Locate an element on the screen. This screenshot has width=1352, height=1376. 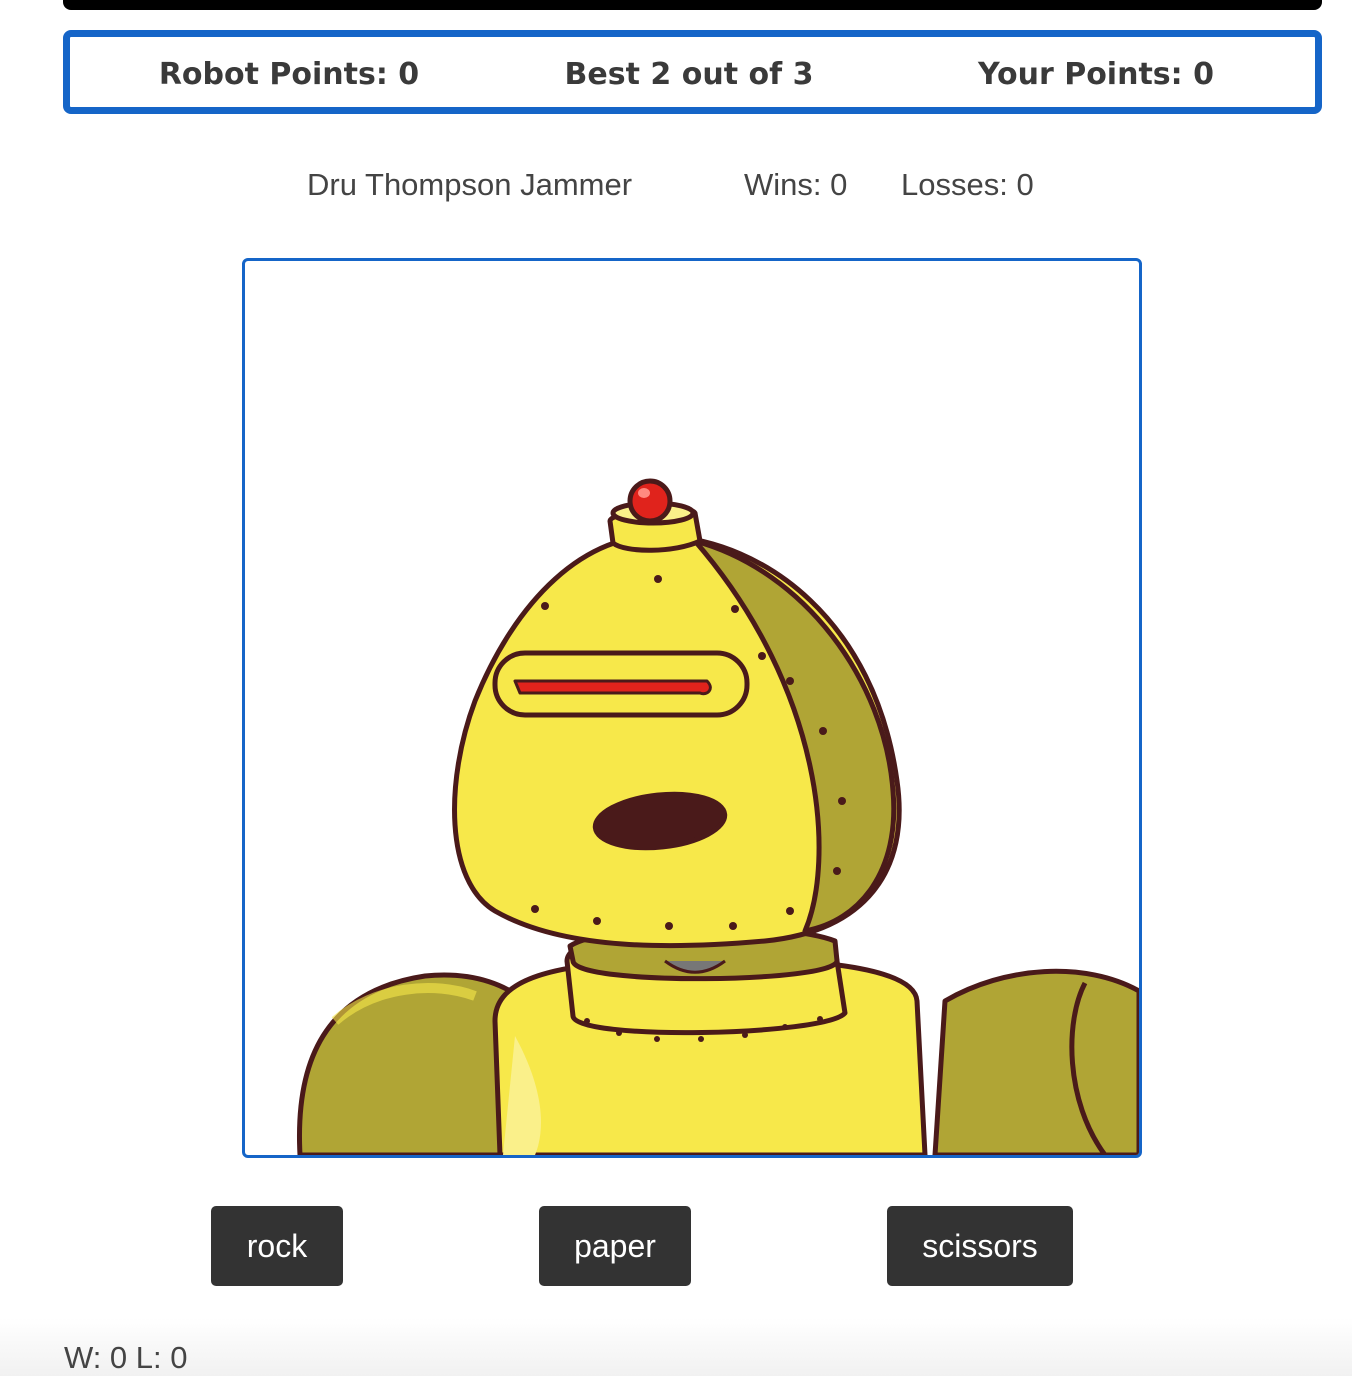
player-wins: Wins: 0 is located at coordinates (796, 184).